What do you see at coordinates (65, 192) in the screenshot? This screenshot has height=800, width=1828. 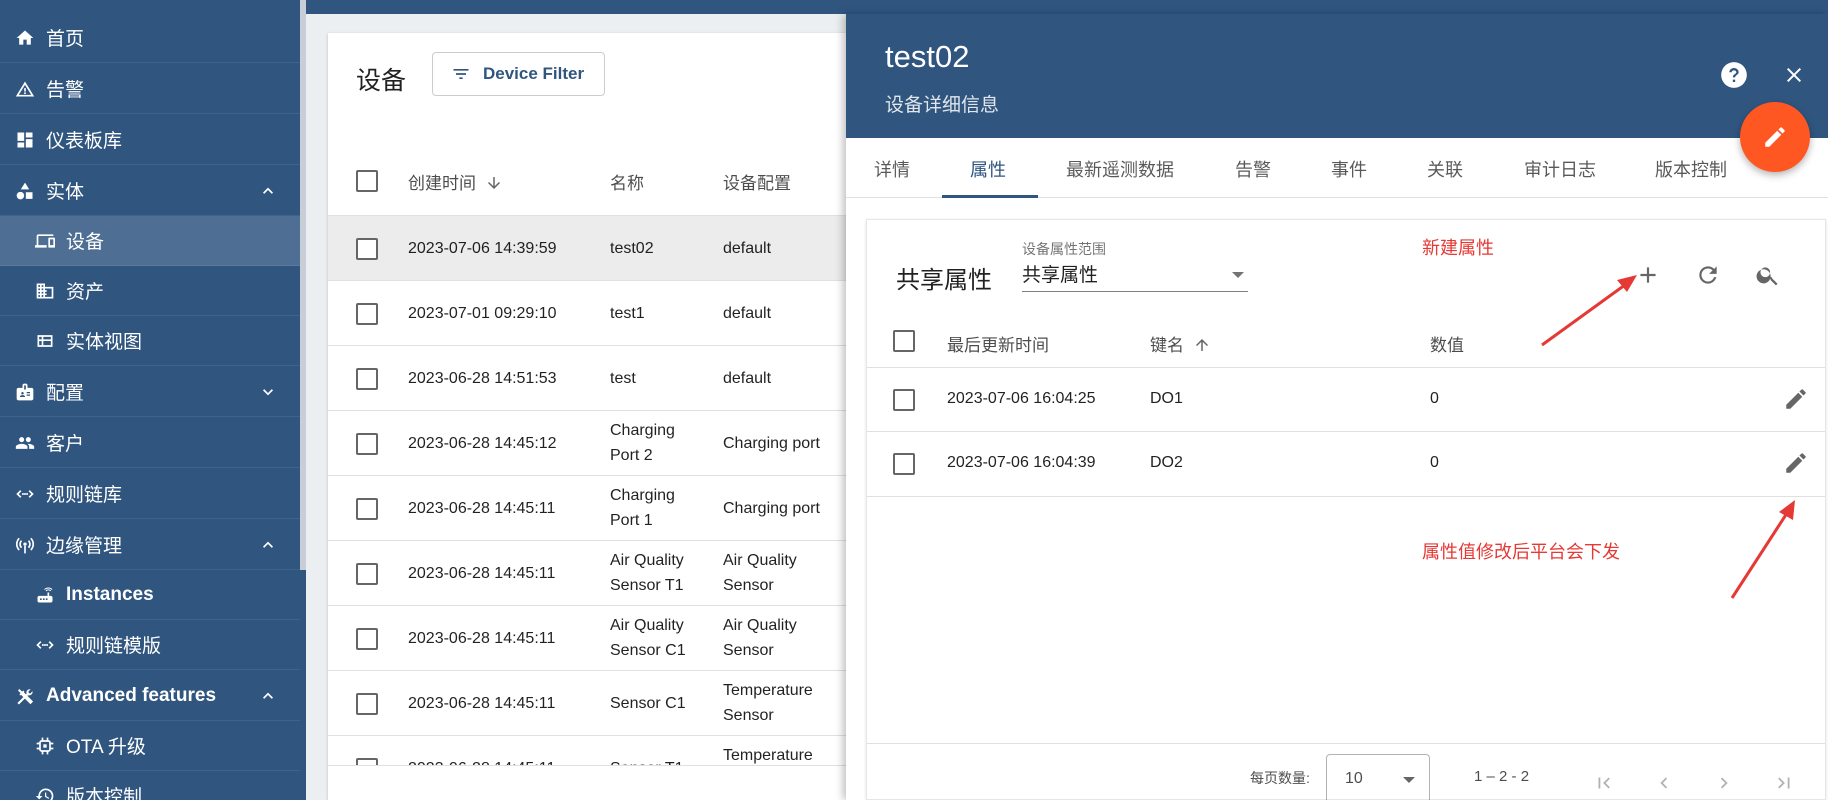 I see `sidebar-item-label: 实体` at bounding box center [65, 192].